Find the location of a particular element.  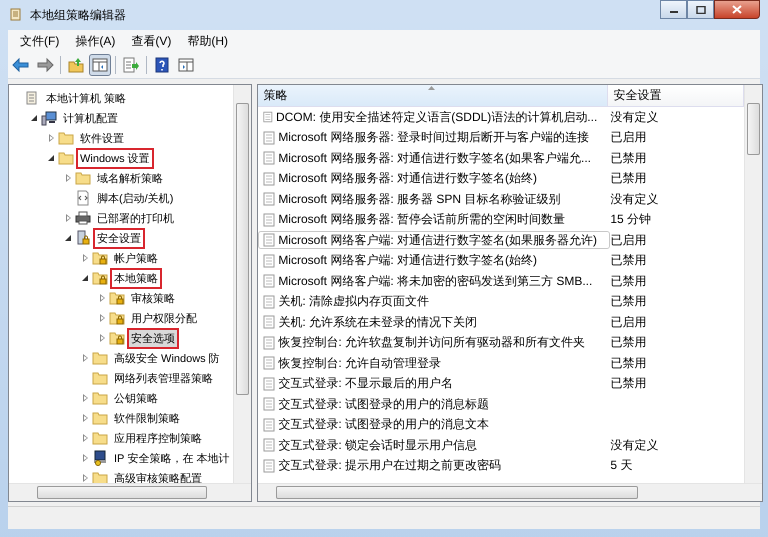

policy-cell: 交互式登录: 不显示最后的用户名 is located at coordinates (428, 383).